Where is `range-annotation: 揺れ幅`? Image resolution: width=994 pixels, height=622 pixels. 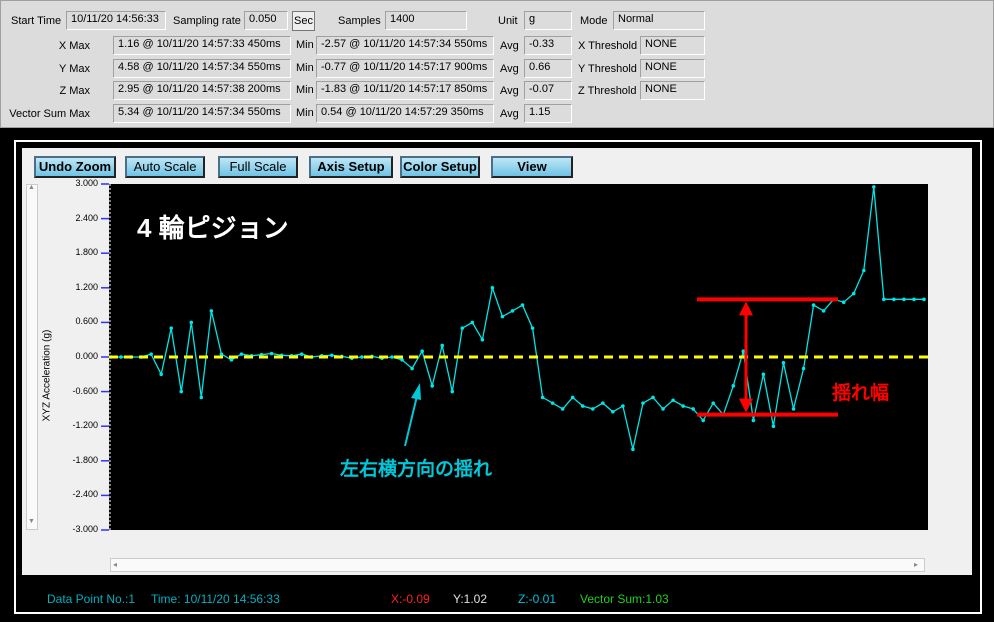 range-annotation: 揺れ幅 is located at coordinates (861, 393).